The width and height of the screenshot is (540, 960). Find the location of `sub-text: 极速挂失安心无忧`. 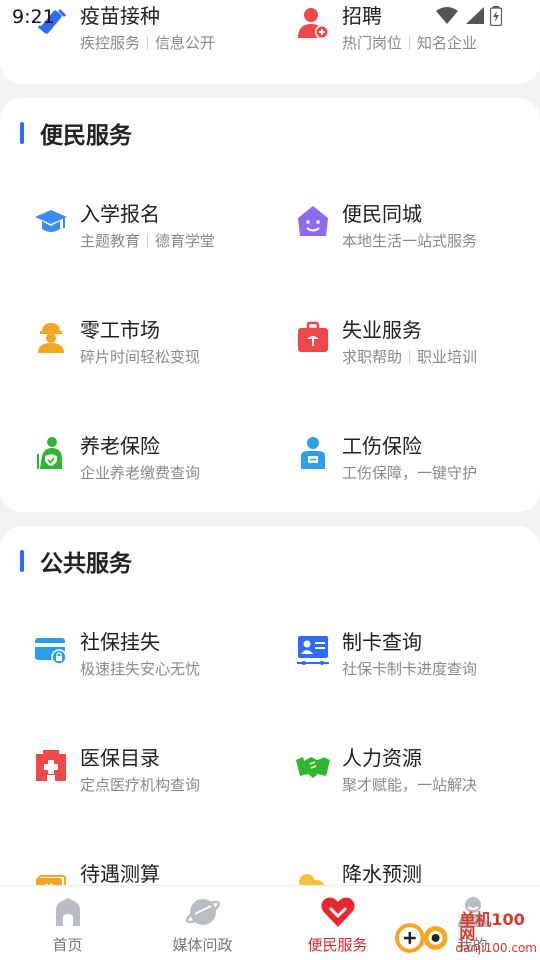

sub-text: 极速挂失安心无忧 is located at coordinates (140, 669).